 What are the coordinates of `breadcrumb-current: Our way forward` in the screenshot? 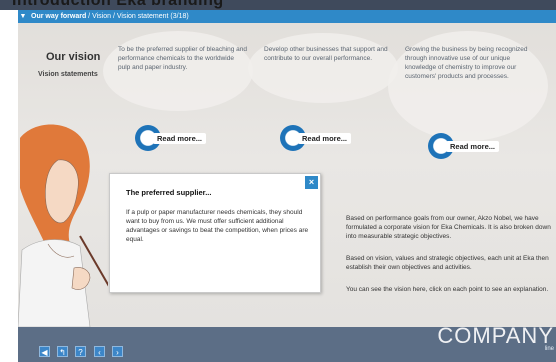 It's located at (59, 16).